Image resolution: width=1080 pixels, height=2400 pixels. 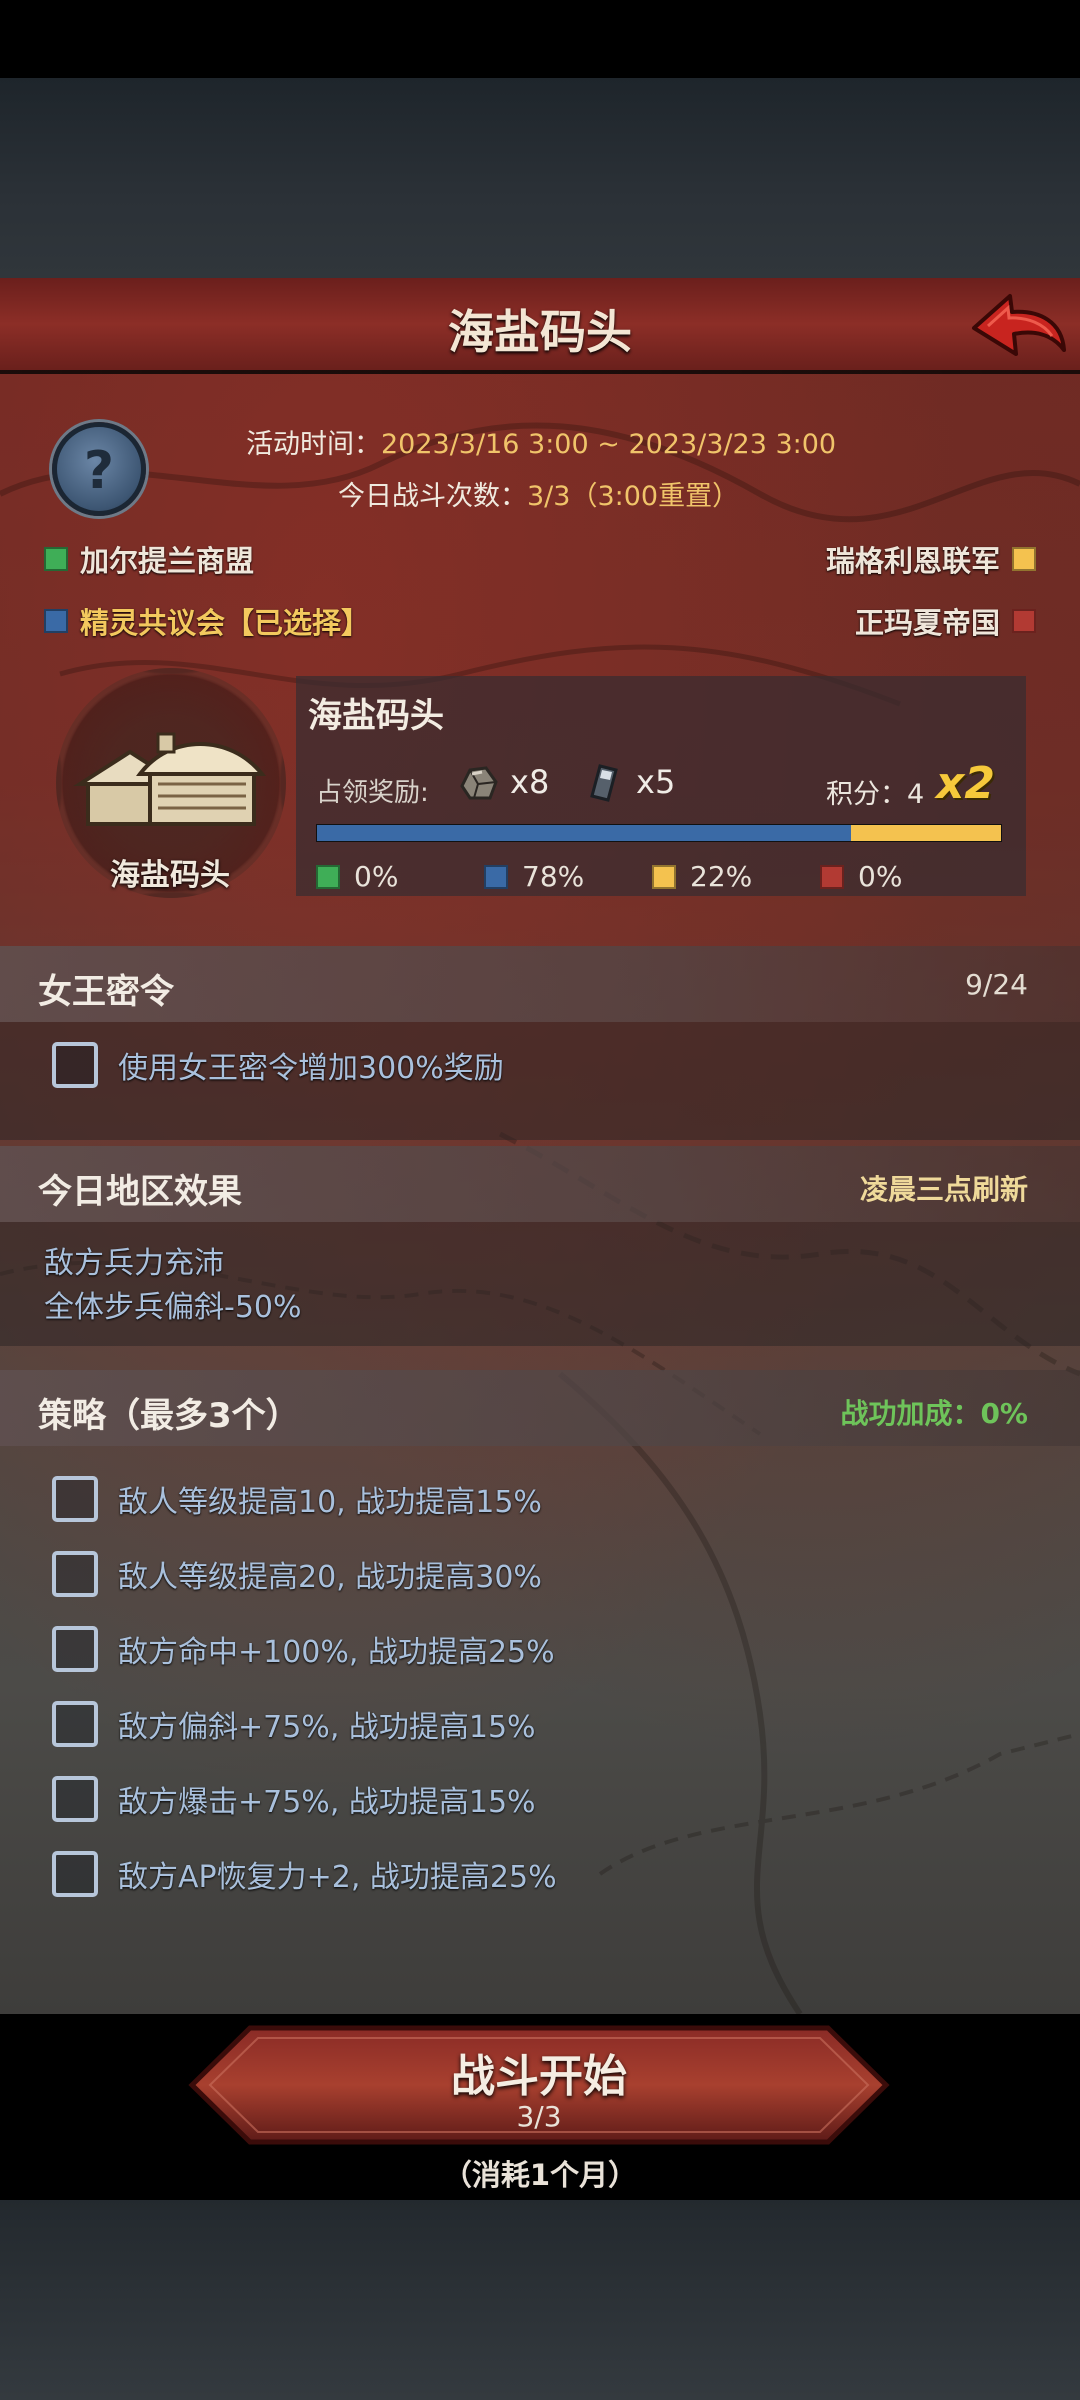 What do you see at coordinates (931, 559) in the screenshot?
I see `faction-2: 瑞格利恩联军` at bounding box center [931, 559].